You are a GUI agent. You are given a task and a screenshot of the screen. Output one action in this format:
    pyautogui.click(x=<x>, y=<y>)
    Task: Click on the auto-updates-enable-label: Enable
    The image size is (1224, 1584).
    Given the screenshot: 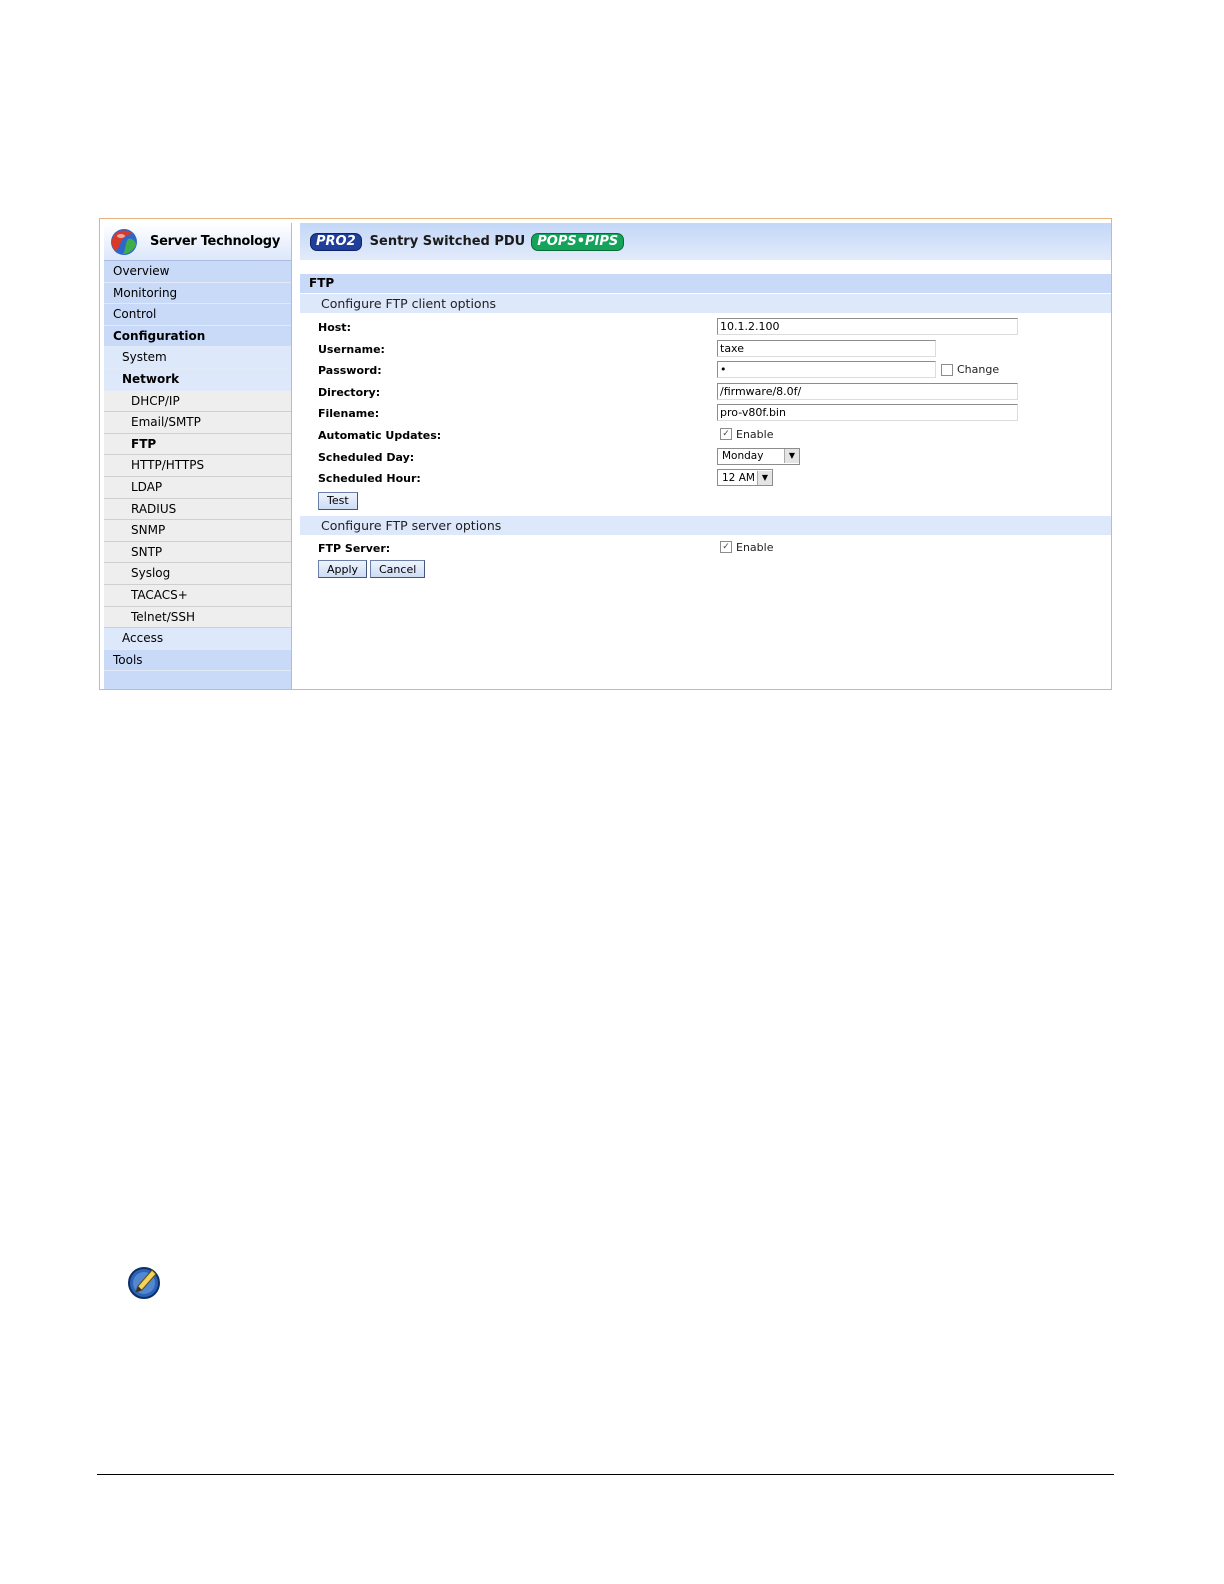 What is the action you would take?
    pyautogui.click(x=755, y=434)
    